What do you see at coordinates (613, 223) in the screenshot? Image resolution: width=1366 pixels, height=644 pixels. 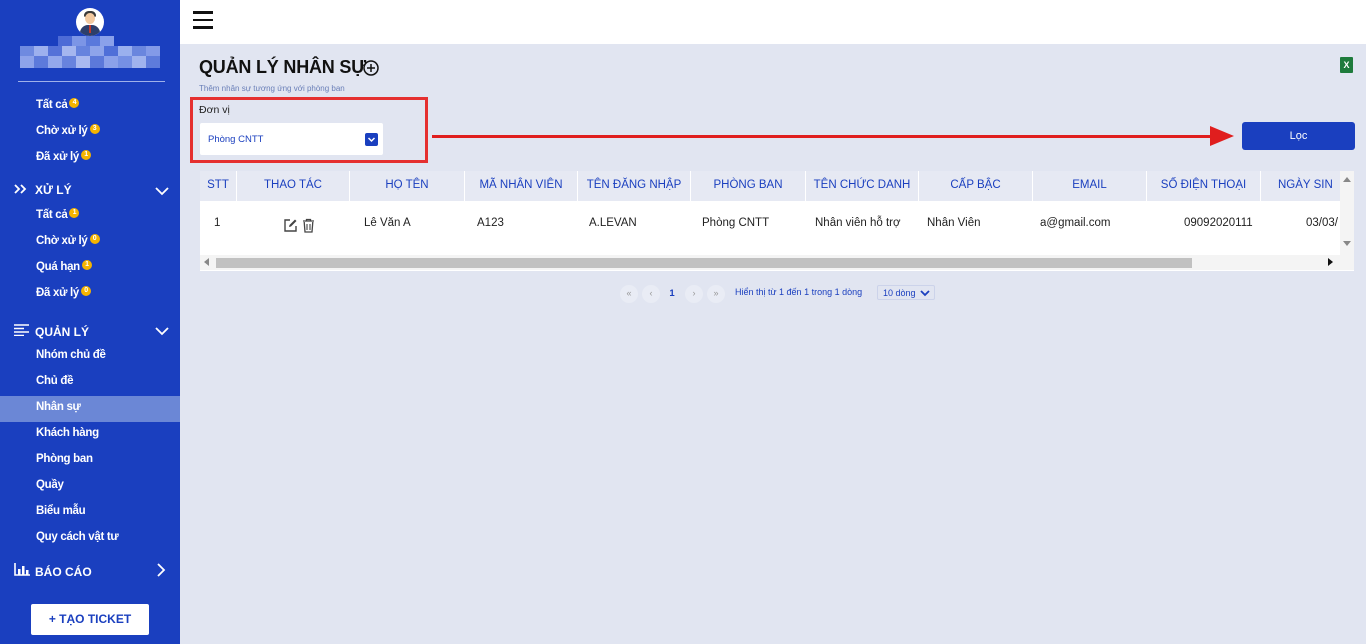 I see `cell-ten-dang-nhap: A.LEVAN` at bounding box center [613, 223].